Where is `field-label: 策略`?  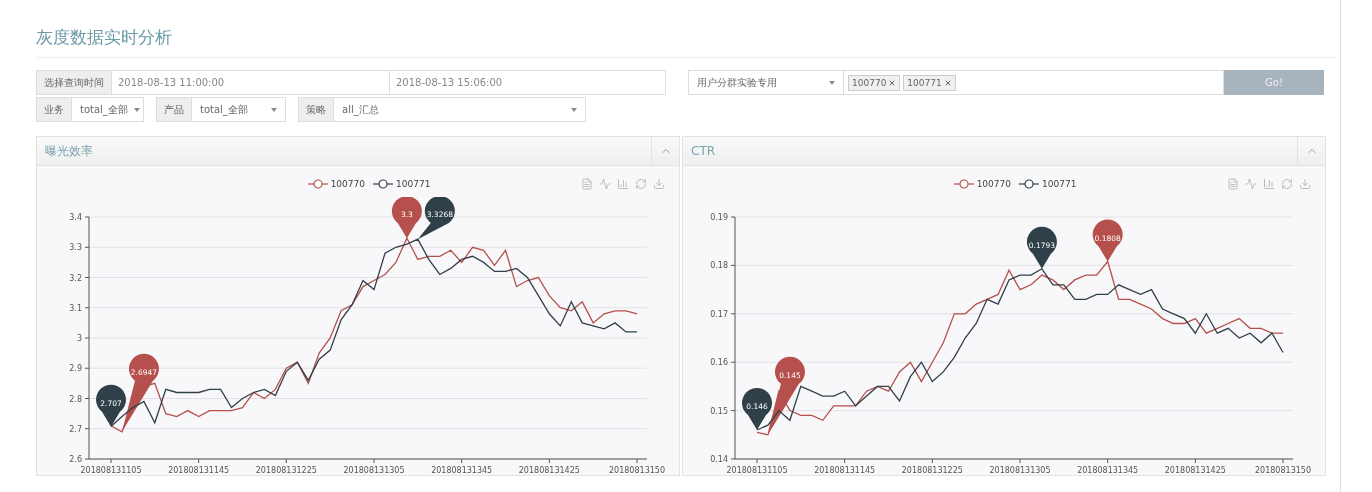 field-label: 策略 is located at coordinates (316, 109).